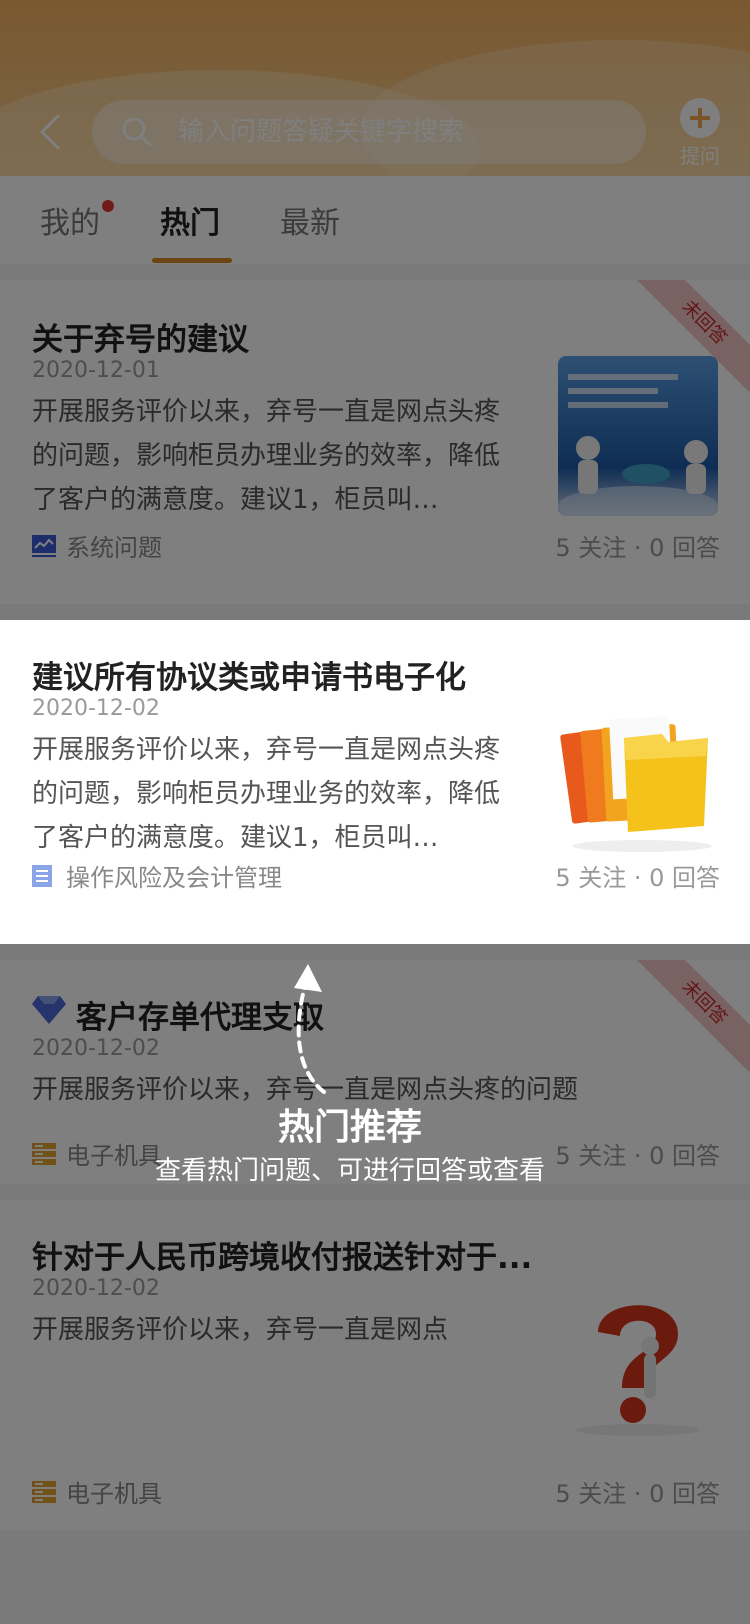 This screenshot has width=750, height=1624. I want to click on category-label: 操作风险及会计管理, so click(174, 878).